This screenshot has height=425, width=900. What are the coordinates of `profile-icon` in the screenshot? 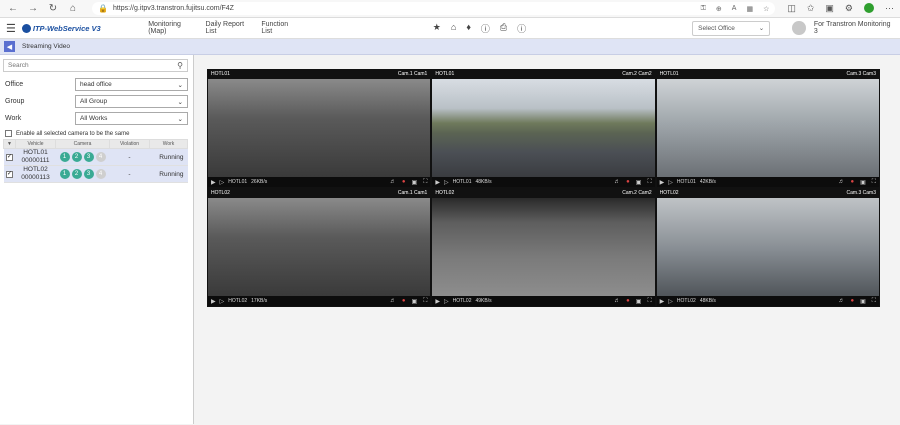 It's located at (869, 8).